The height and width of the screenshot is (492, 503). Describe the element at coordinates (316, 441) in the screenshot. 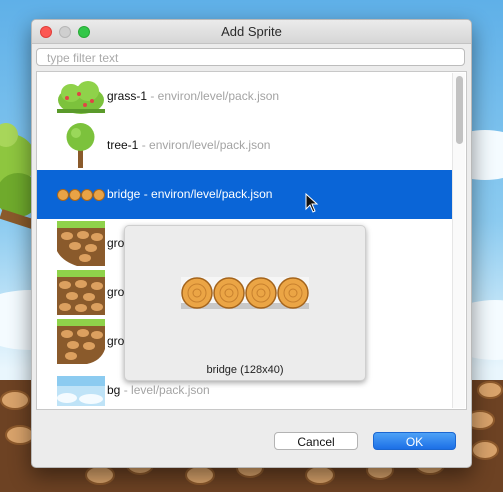

I see `cancel-button: Cancel` at that location.